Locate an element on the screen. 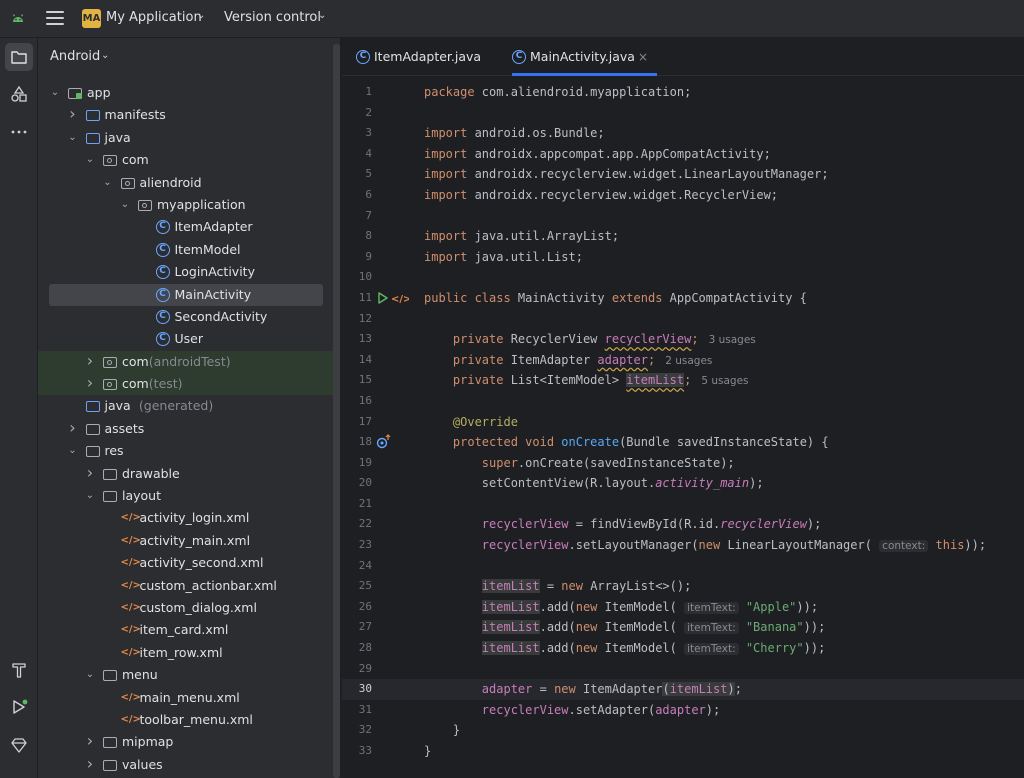  tree-item: › com (test) is located at coordinates (185, 384).